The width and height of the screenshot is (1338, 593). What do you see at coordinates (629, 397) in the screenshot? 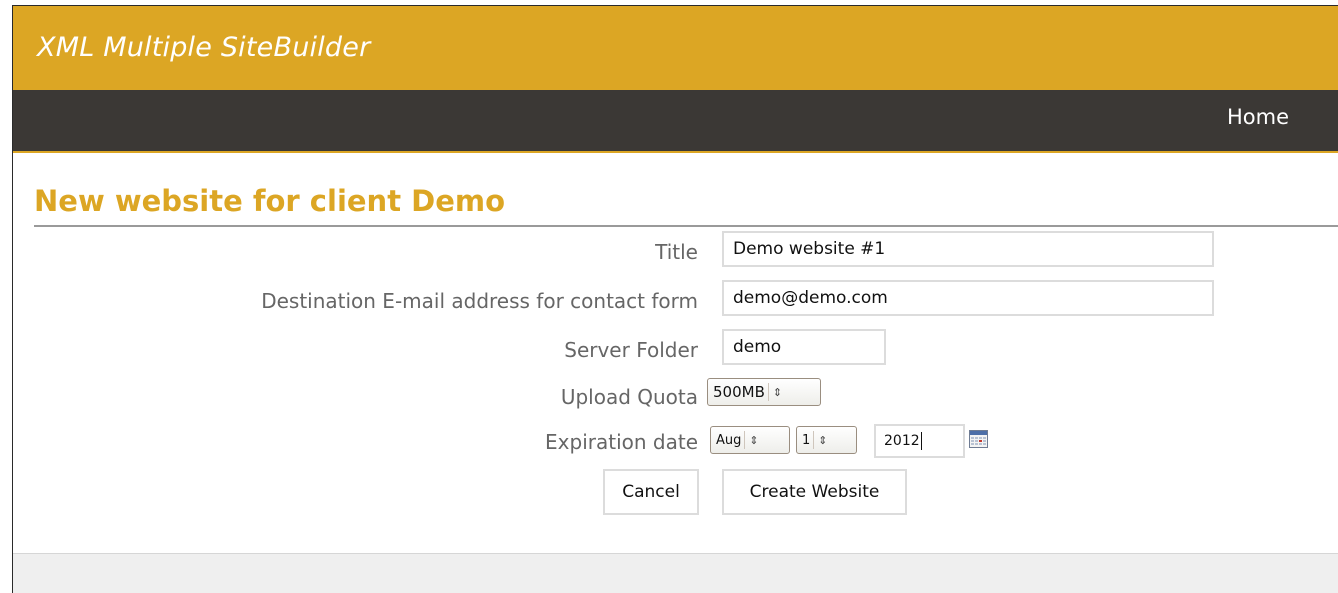
I see `upload-quota-label: Upload Quota` at bounding box center [629, 397].